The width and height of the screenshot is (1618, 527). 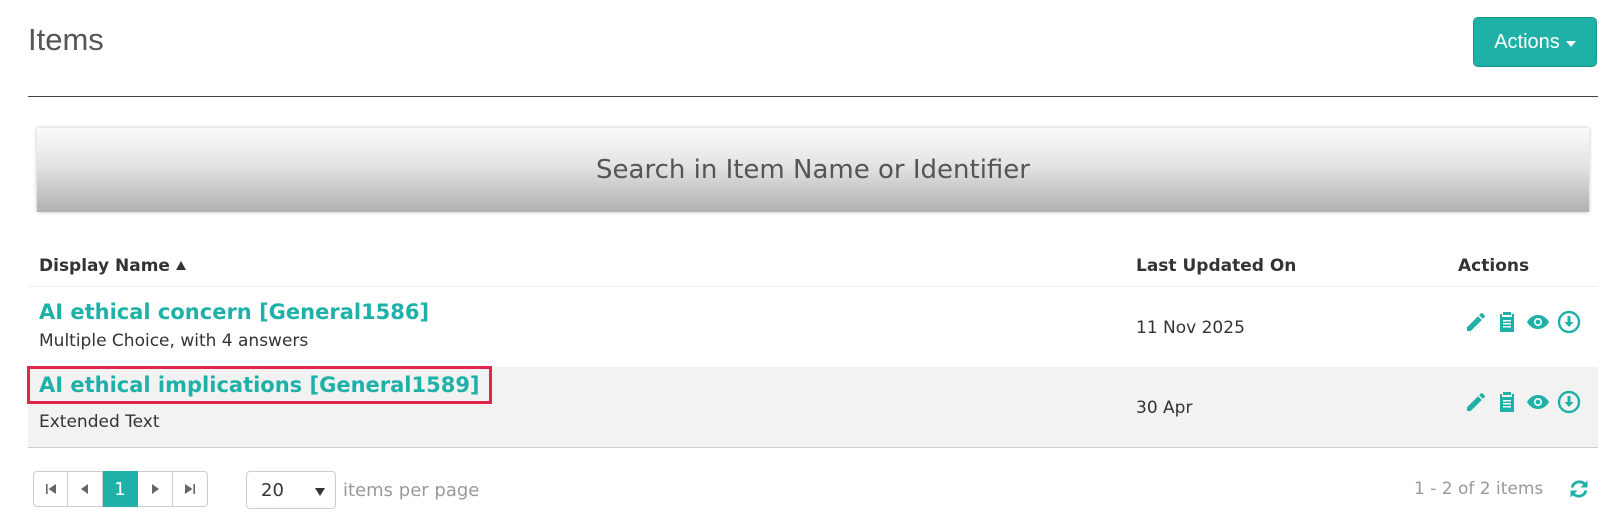 What do you see at coordinates (234, 312) in the screenshot?
I see `item-title-link: AI ethical concern [General1586]` at bounding box center [234, 312].